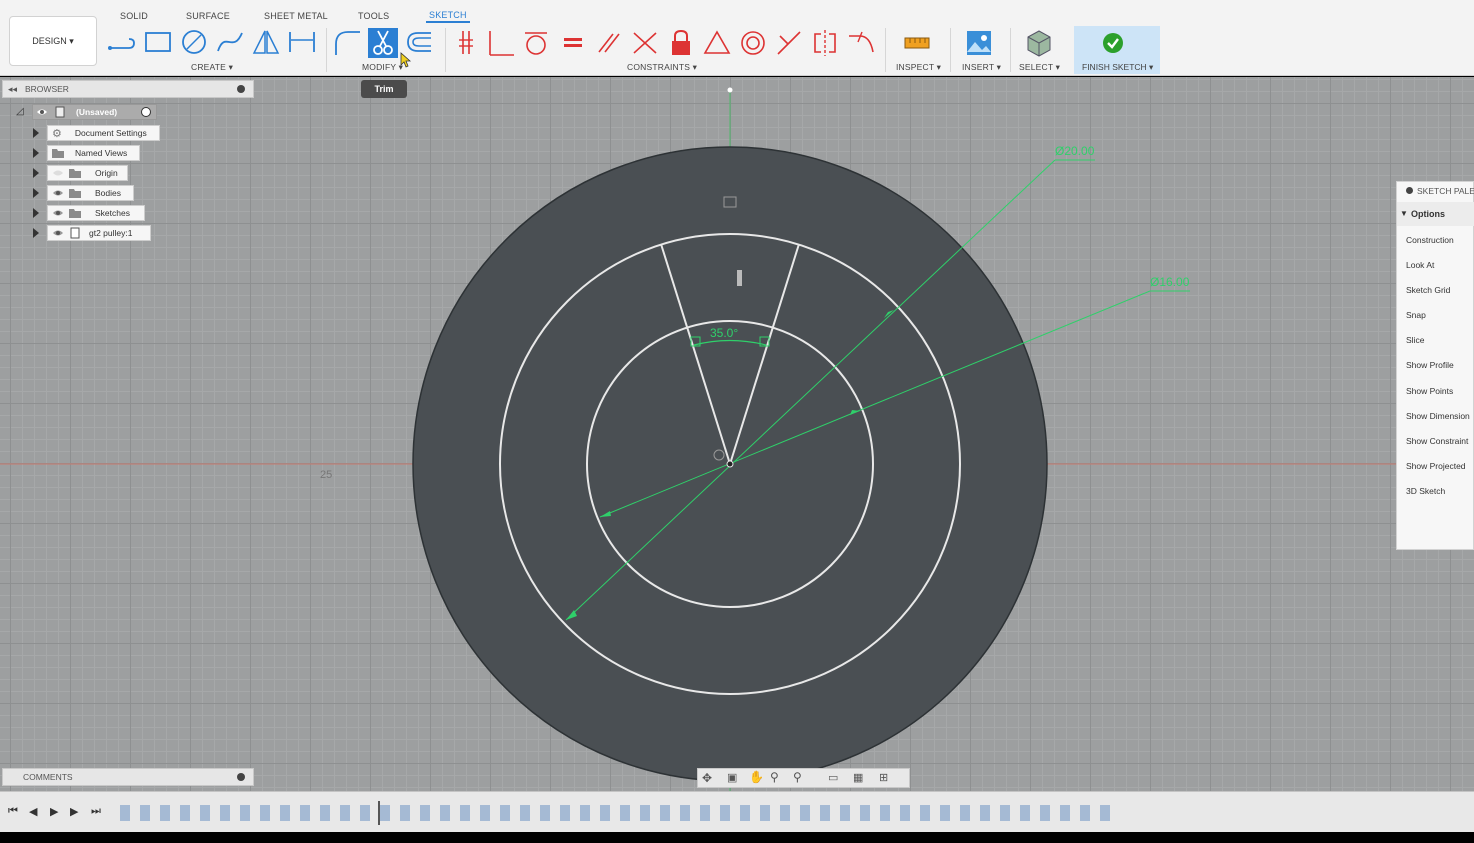 Image resolution: width=1474 pixels, height=843 pixels. Describe the element at coordinates (96, 811) in the screenshot. I see `skip-end-icon: ⏭` at that location.